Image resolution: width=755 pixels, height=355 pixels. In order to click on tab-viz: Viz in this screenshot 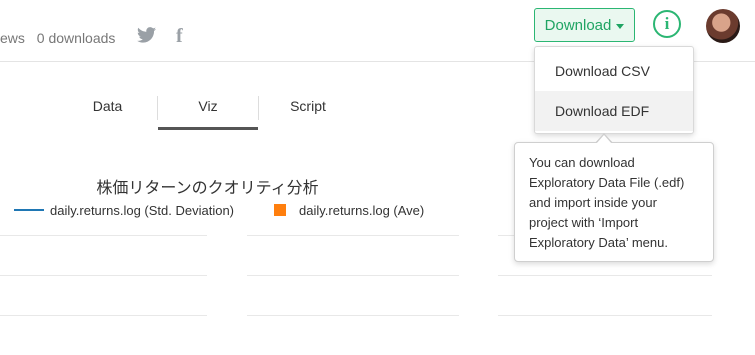, I will do `click(208, 113)`.